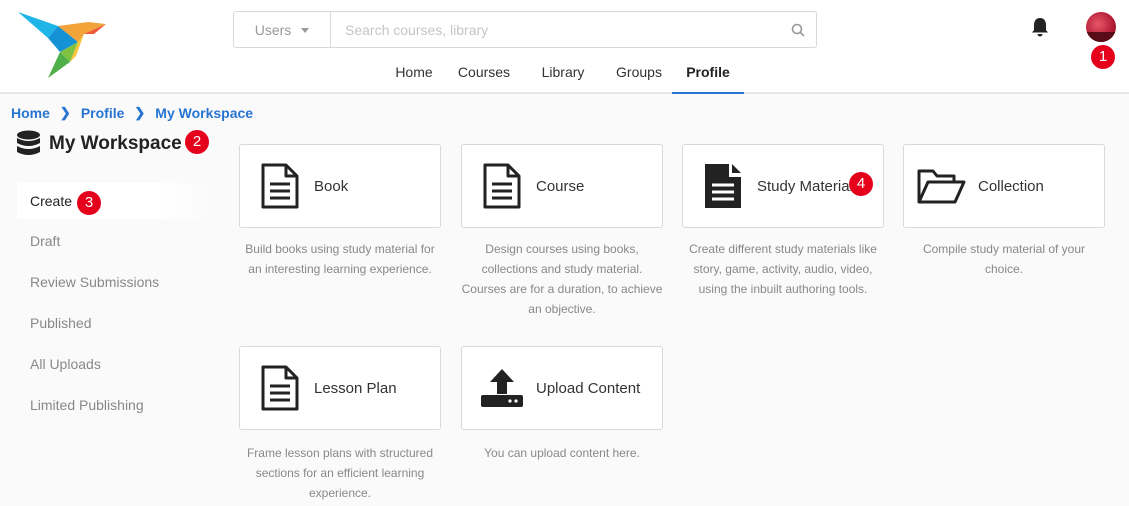  I want to click on card-course: Course, so click(562, 186).